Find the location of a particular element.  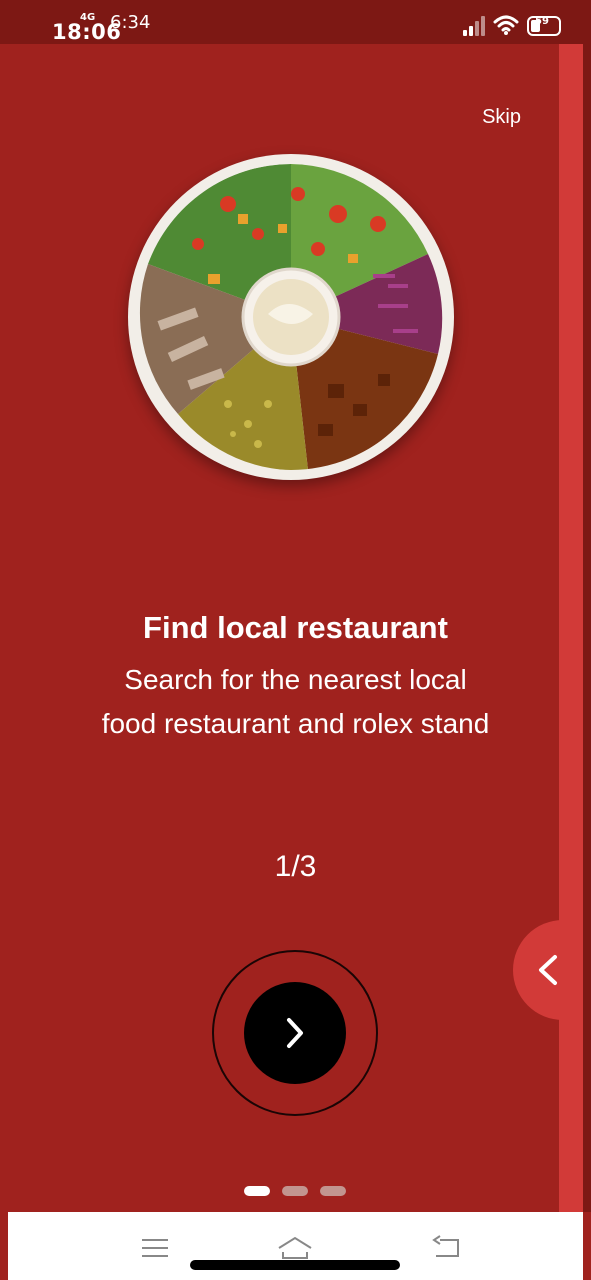

menu-icon is located at coordinates (158, 1248).